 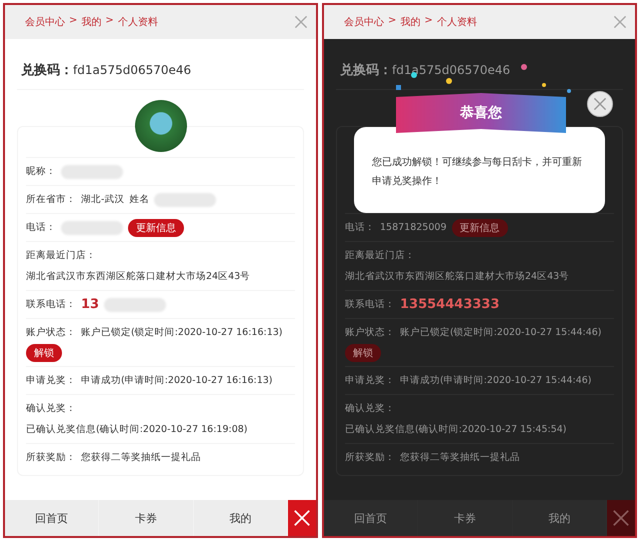 I want to click on modal-close-button, so click(x=600, y=104).